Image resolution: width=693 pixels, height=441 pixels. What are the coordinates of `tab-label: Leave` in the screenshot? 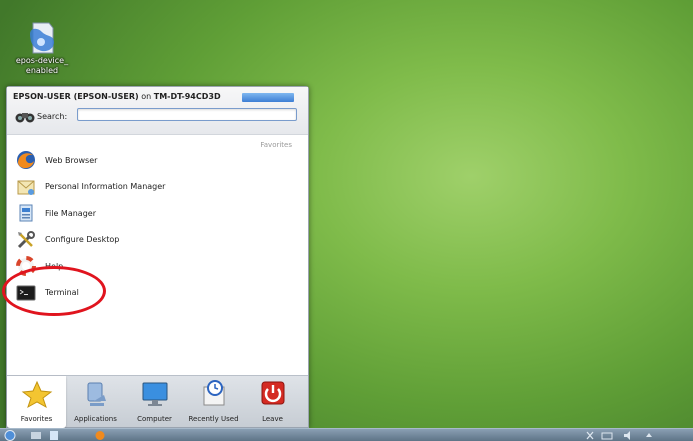 It's located at (272, 419).